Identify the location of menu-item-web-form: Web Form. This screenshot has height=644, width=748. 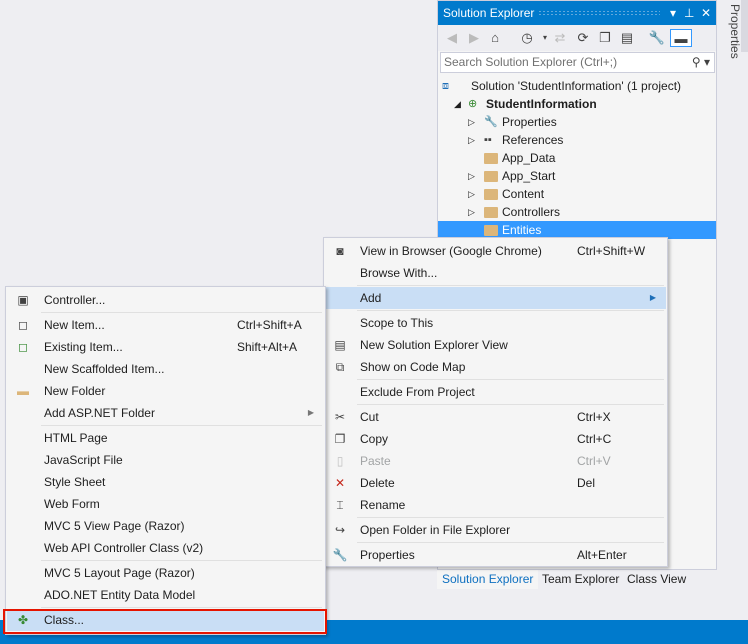
(165, 504).